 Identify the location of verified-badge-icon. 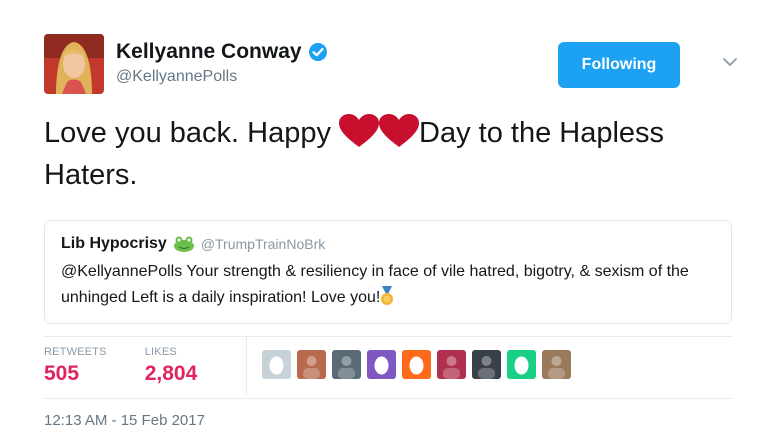
(318, 52).